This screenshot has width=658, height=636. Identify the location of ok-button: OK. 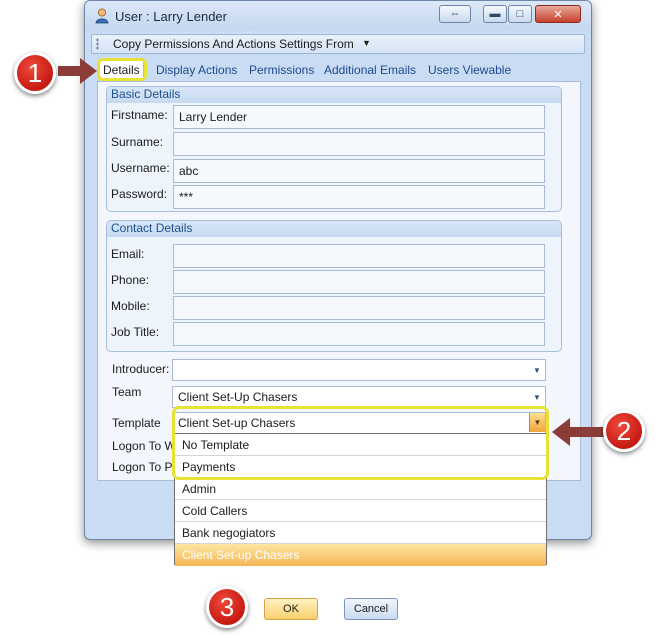
(291, 609).